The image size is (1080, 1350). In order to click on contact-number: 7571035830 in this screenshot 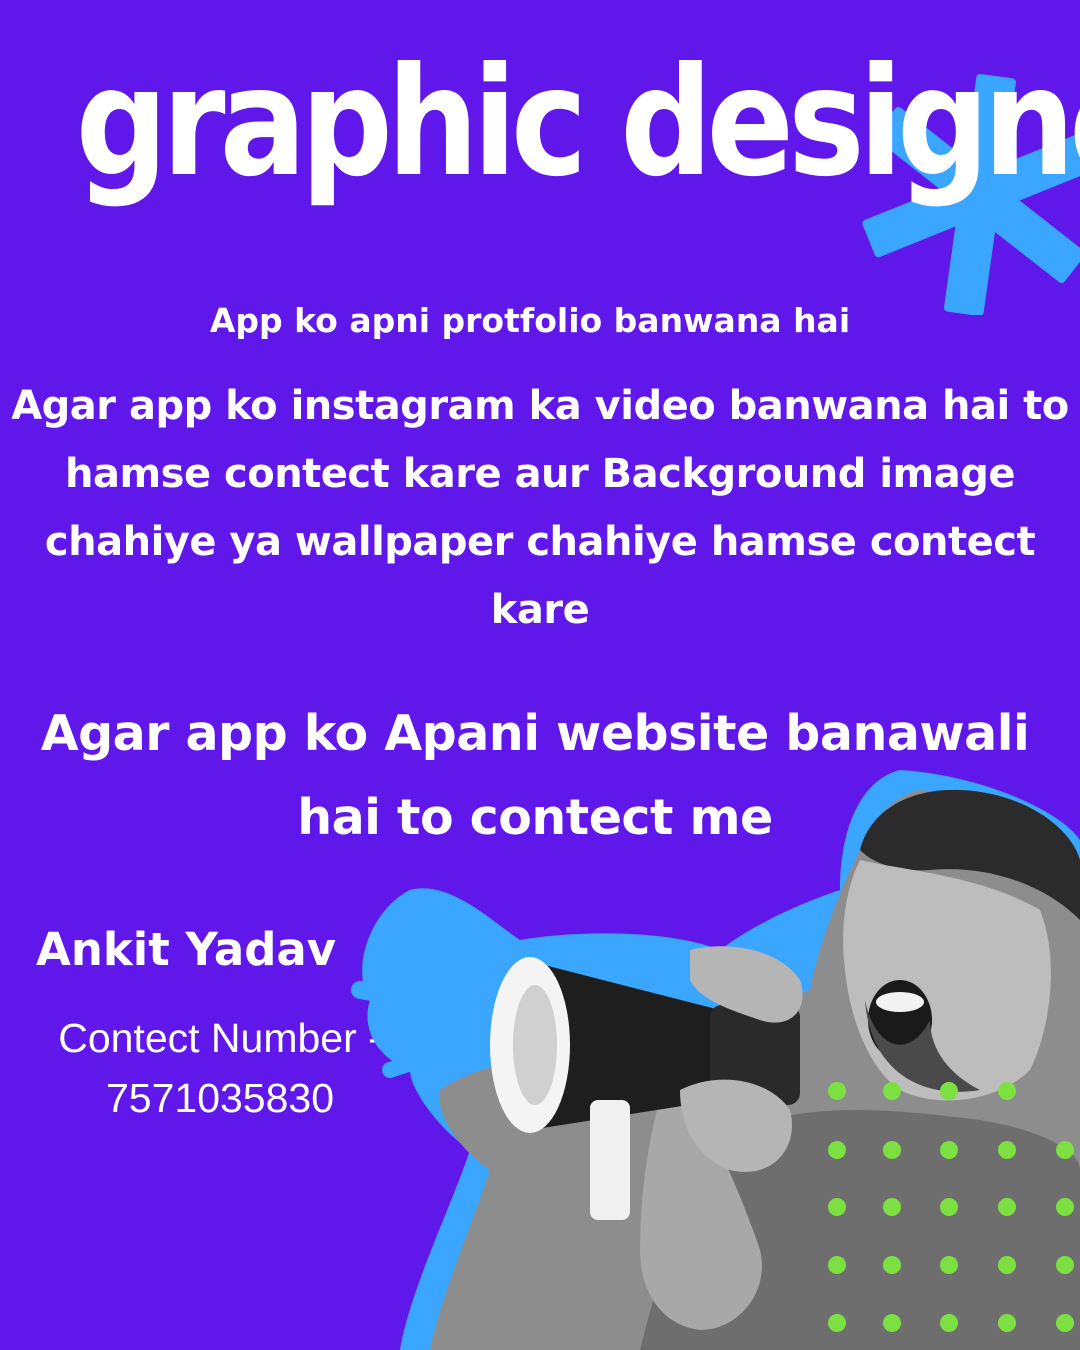, I will do `click(220, 1098)`.